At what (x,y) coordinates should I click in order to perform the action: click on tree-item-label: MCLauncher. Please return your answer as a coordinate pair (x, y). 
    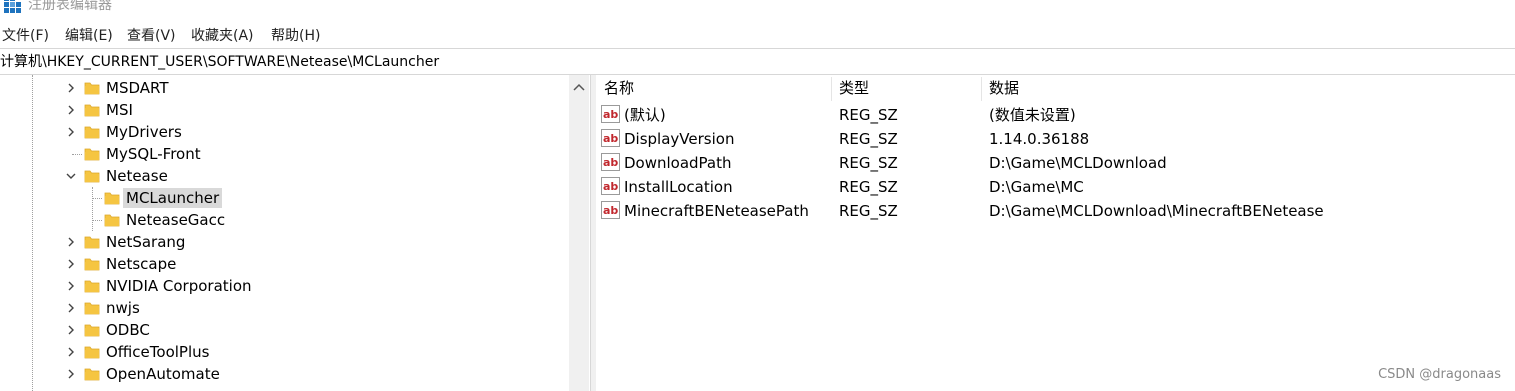
    Looking at the image, I should click on (173, 198).